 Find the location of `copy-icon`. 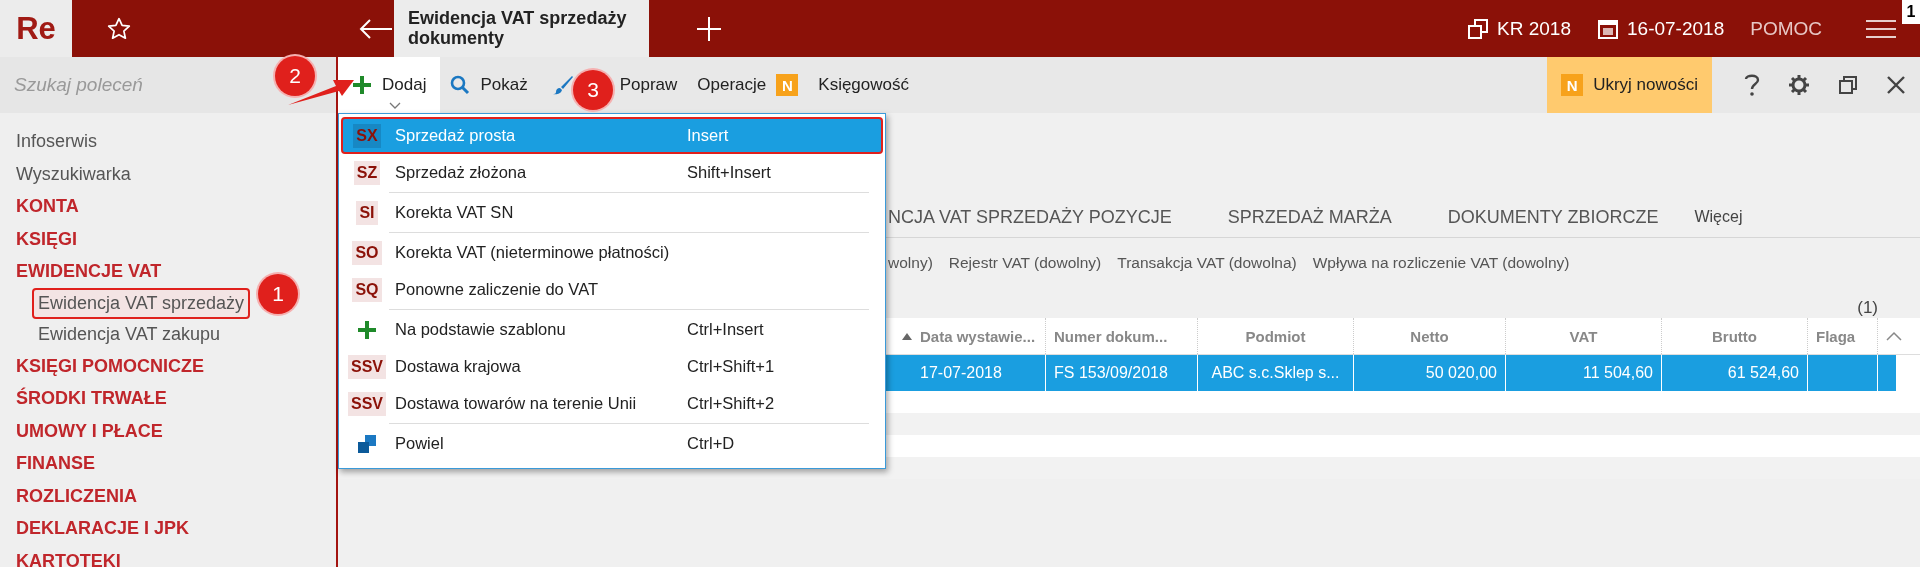

copy-icon is located at coordinates (367, 443).